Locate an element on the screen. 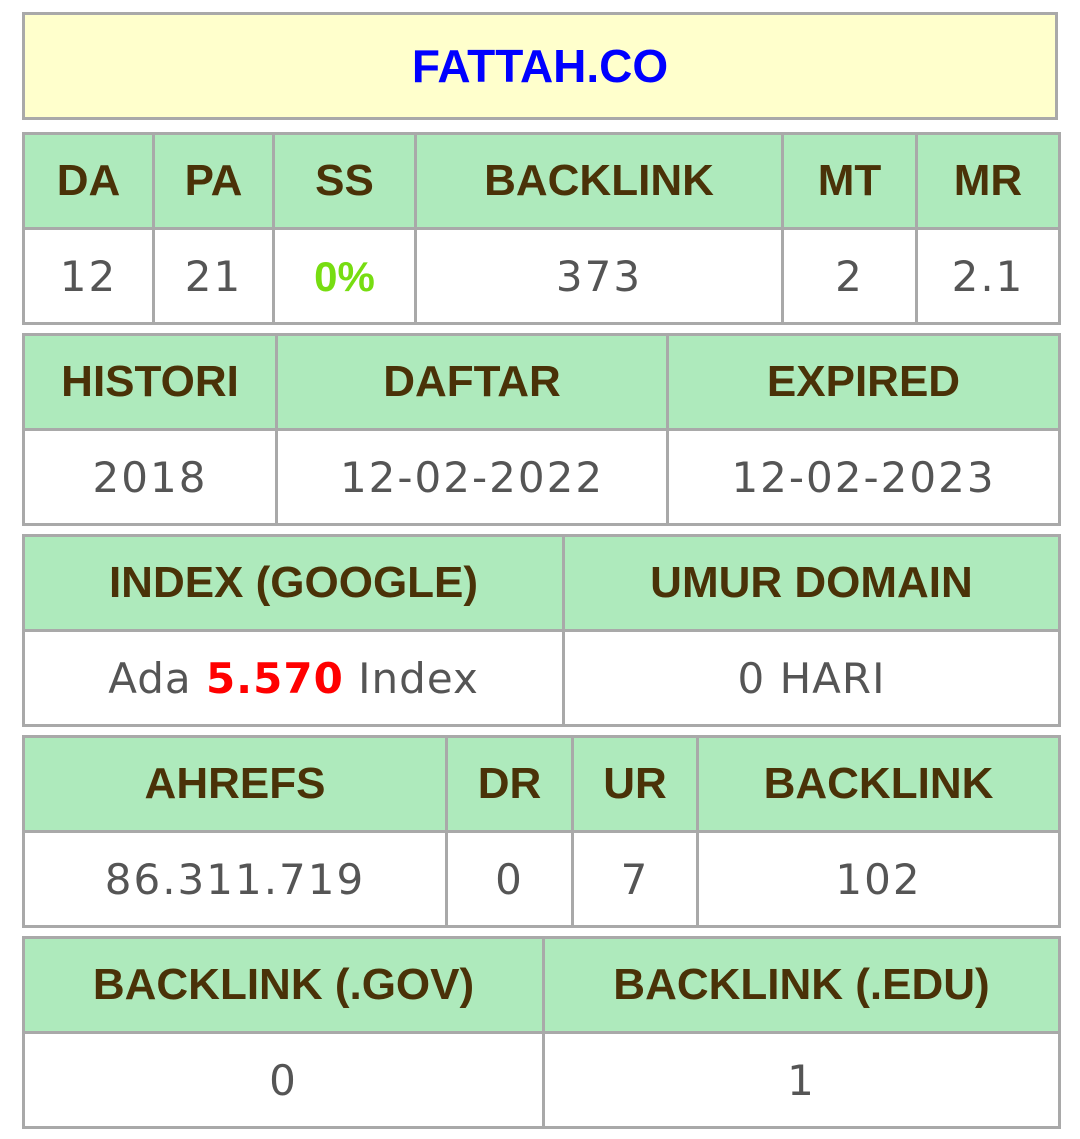  value-ss: 0% is located at coordinates (344, 276).